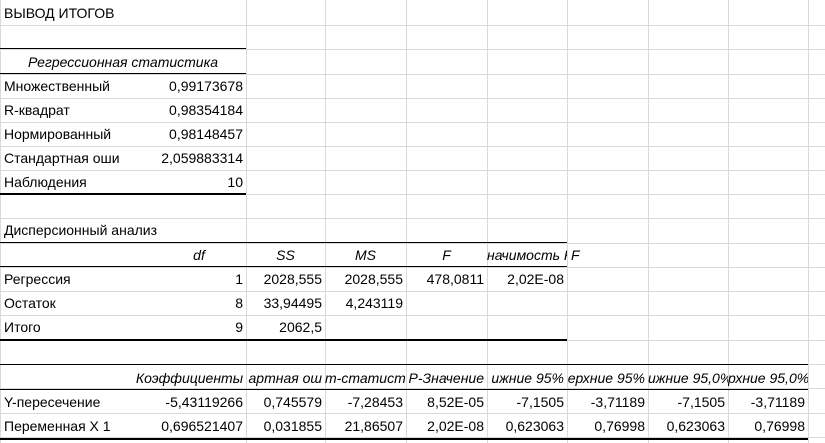 The width and height of the screenshot is (825, 443). I want to click on coef-intercept-p-value: 8,52E-05, so click(446, 402).